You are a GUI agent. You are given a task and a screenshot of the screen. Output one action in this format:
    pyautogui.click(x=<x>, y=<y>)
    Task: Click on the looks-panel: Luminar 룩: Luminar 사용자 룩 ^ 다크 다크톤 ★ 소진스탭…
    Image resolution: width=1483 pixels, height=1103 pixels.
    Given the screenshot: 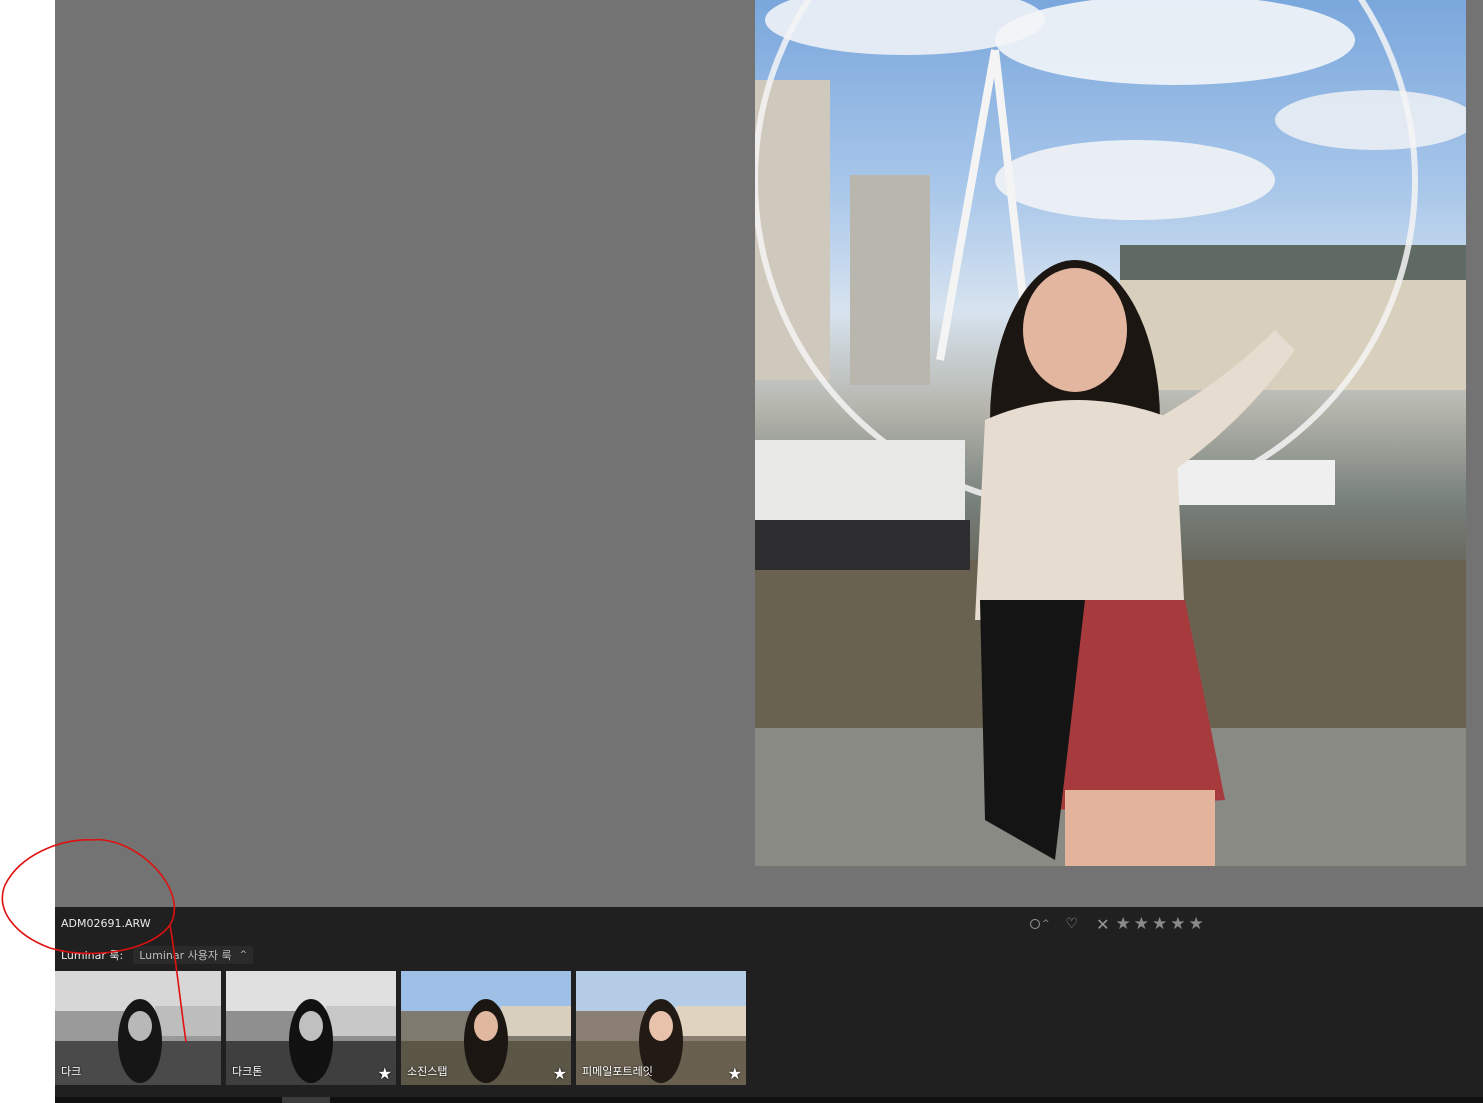 What is the action you would take?
    pyautogui.click(x=769, y=1021)
    